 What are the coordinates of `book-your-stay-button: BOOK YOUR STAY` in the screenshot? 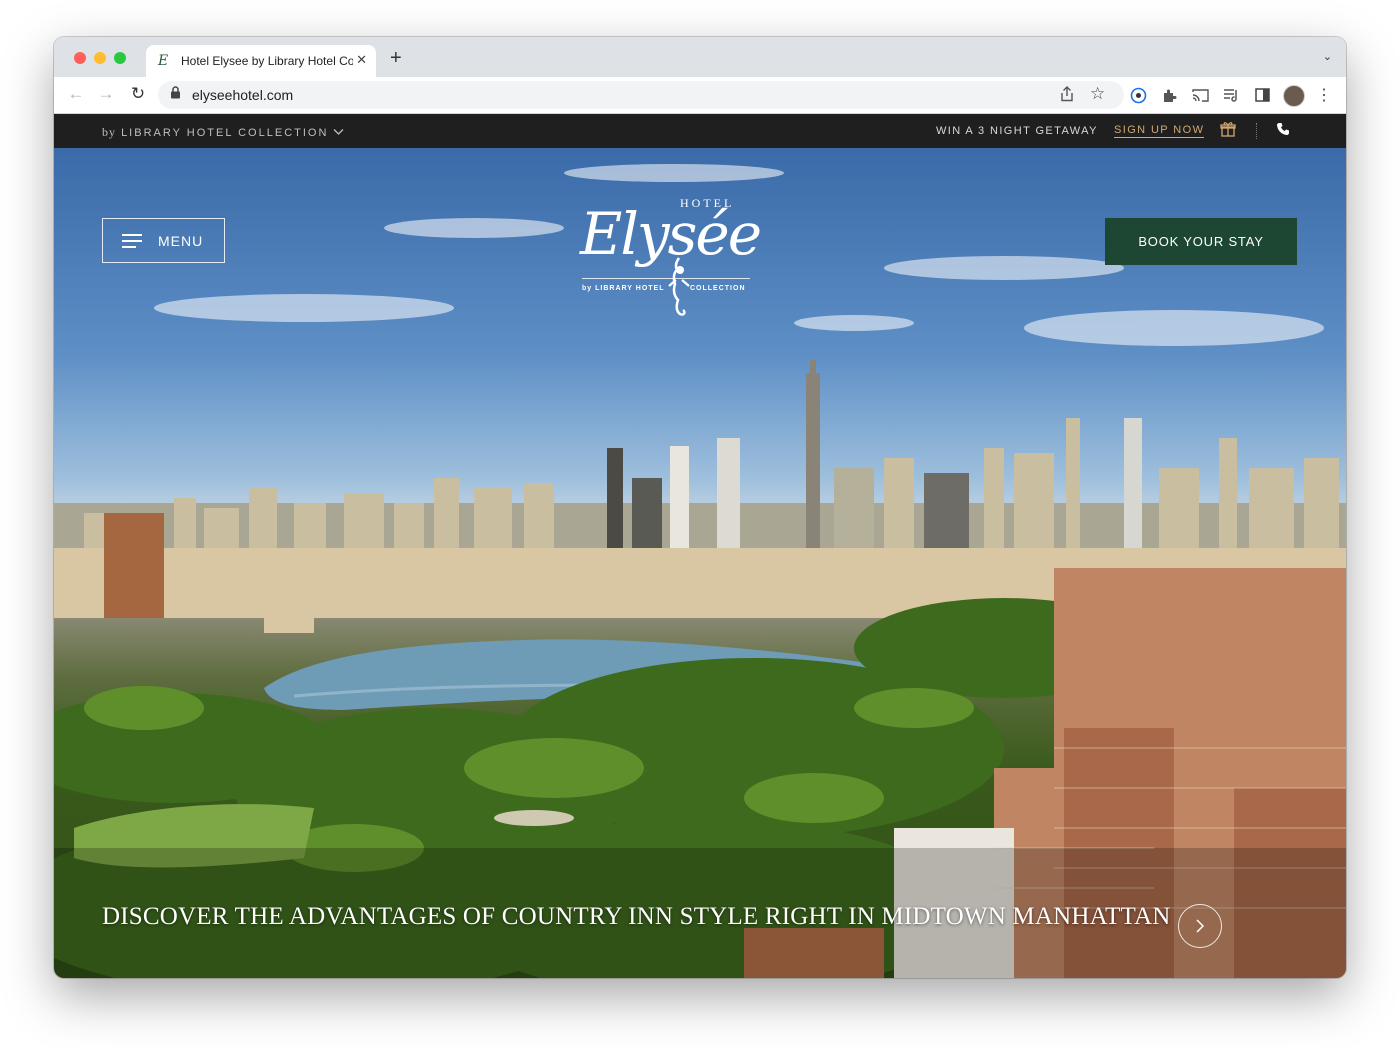 It's located at (1201, 241).